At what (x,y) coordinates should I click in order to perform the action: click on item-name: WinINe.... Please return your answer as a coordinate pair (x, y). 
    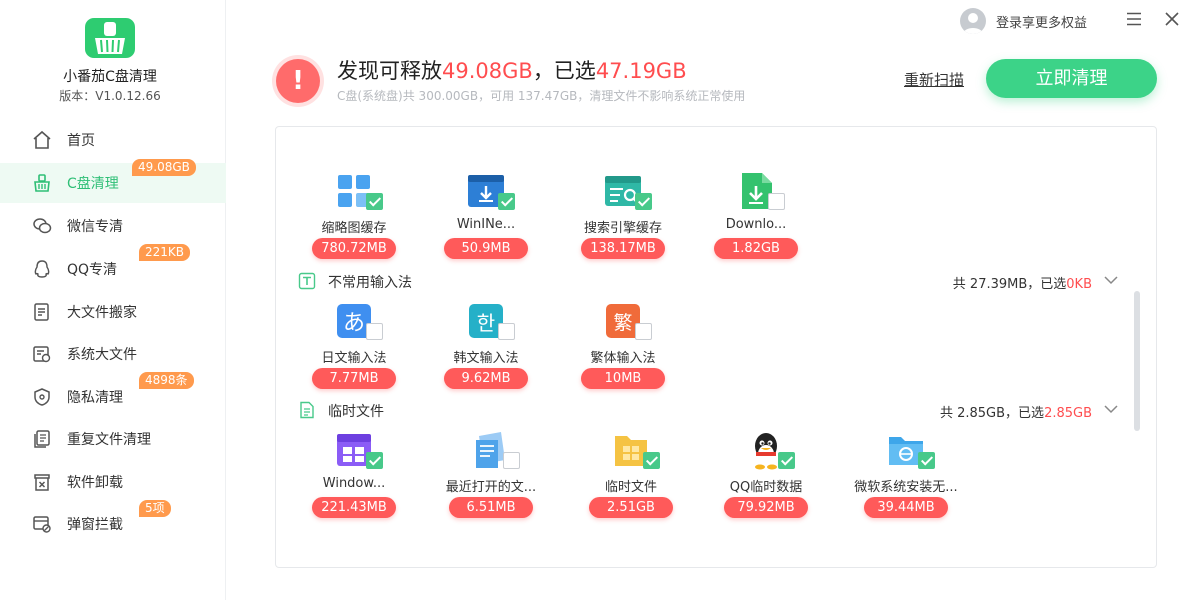
    Looking at the image, I should click on (486, 224).